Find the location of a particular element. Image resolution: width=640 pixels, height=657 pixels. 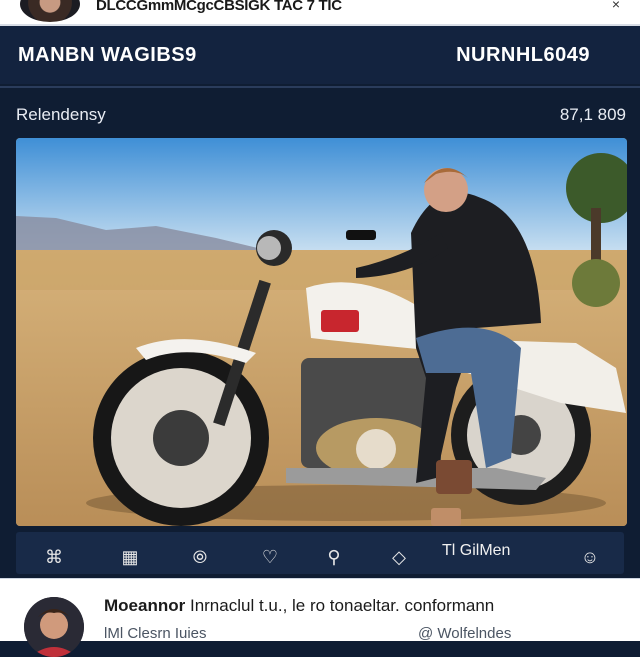

top-strip-text: DLCCGmmMCgcCBSIGK TAC 7 TIC is located at coordinates (219, 7).